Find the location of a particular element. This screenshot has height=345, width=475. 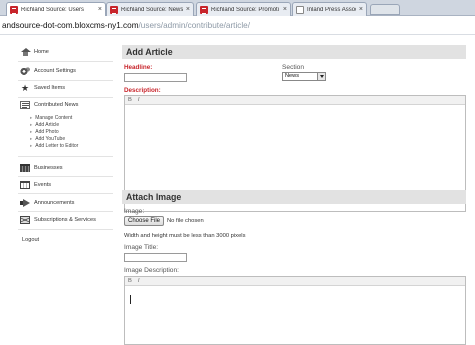

choose-file-button: Choose File is located at coordinates (144, 221).